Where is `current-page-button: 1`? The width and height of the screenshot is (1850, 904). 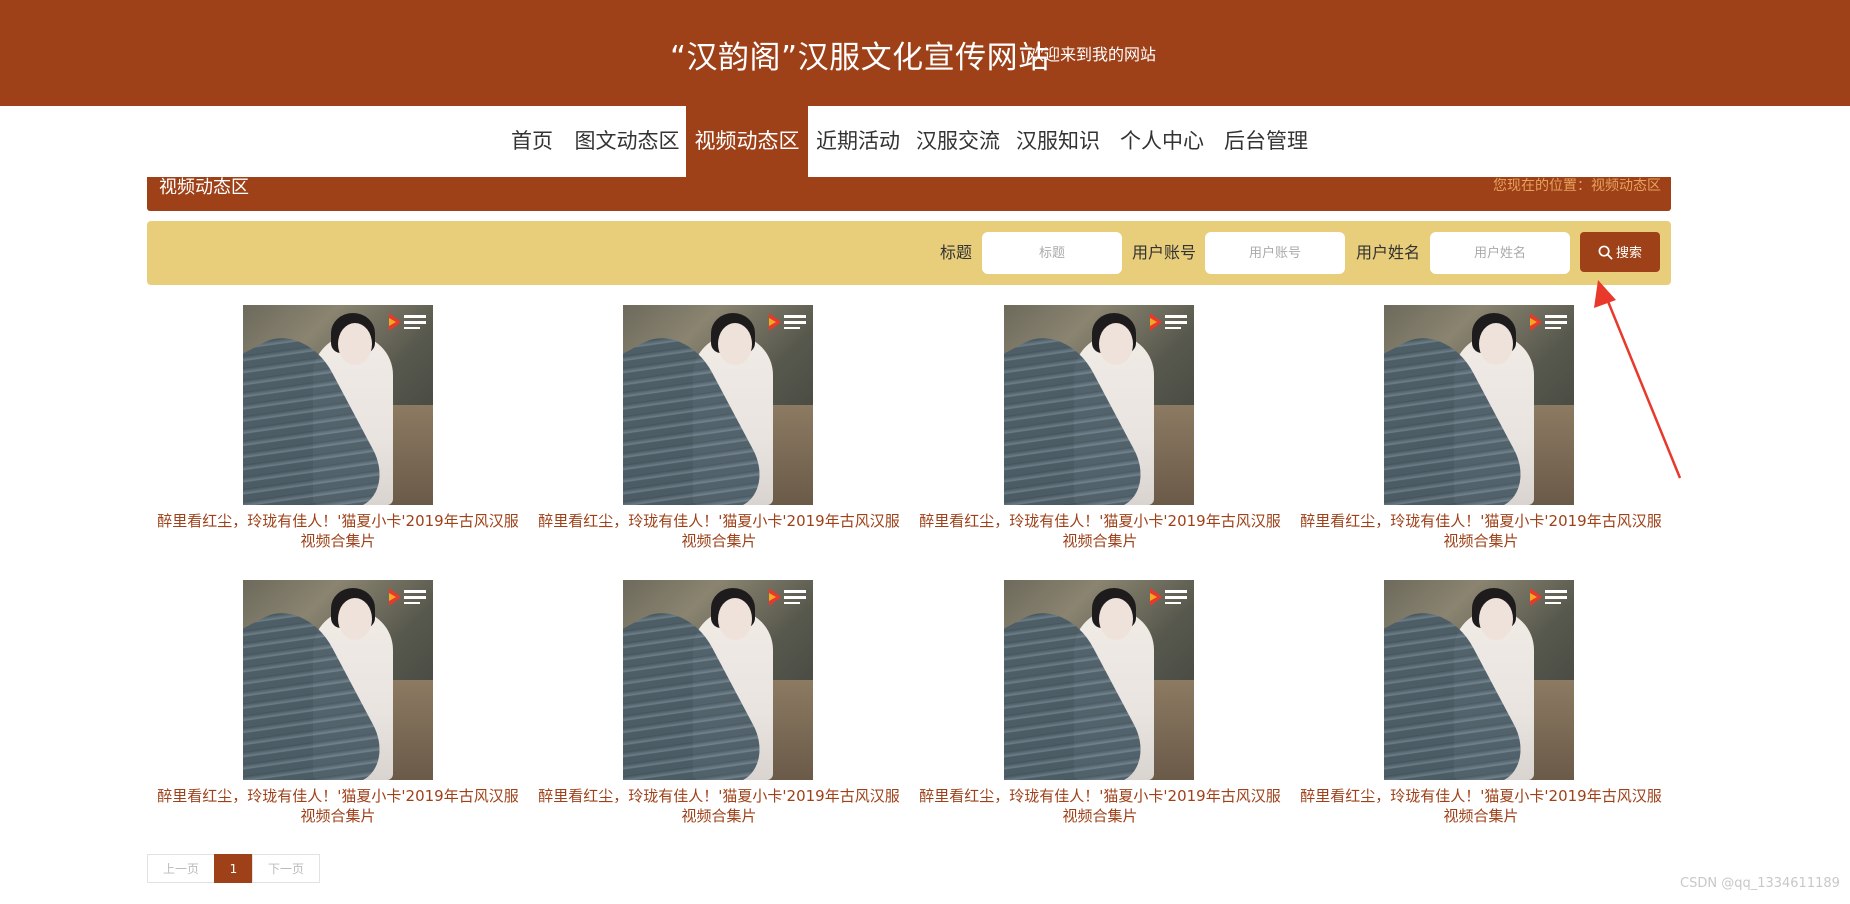 current-page-button: 1 is located at coordinates (233, 868).